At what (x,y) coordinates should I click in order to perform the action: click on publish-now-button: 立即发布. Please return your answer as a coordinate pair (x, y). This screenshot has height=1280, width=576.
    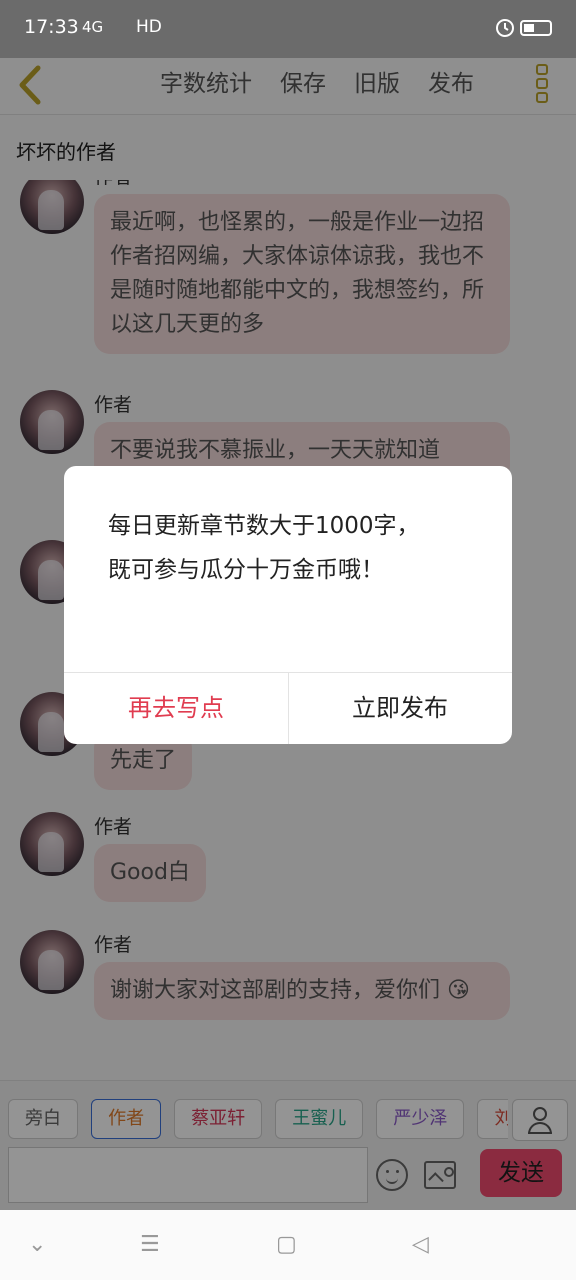
    Looking at the image, I should click on (400, 708).